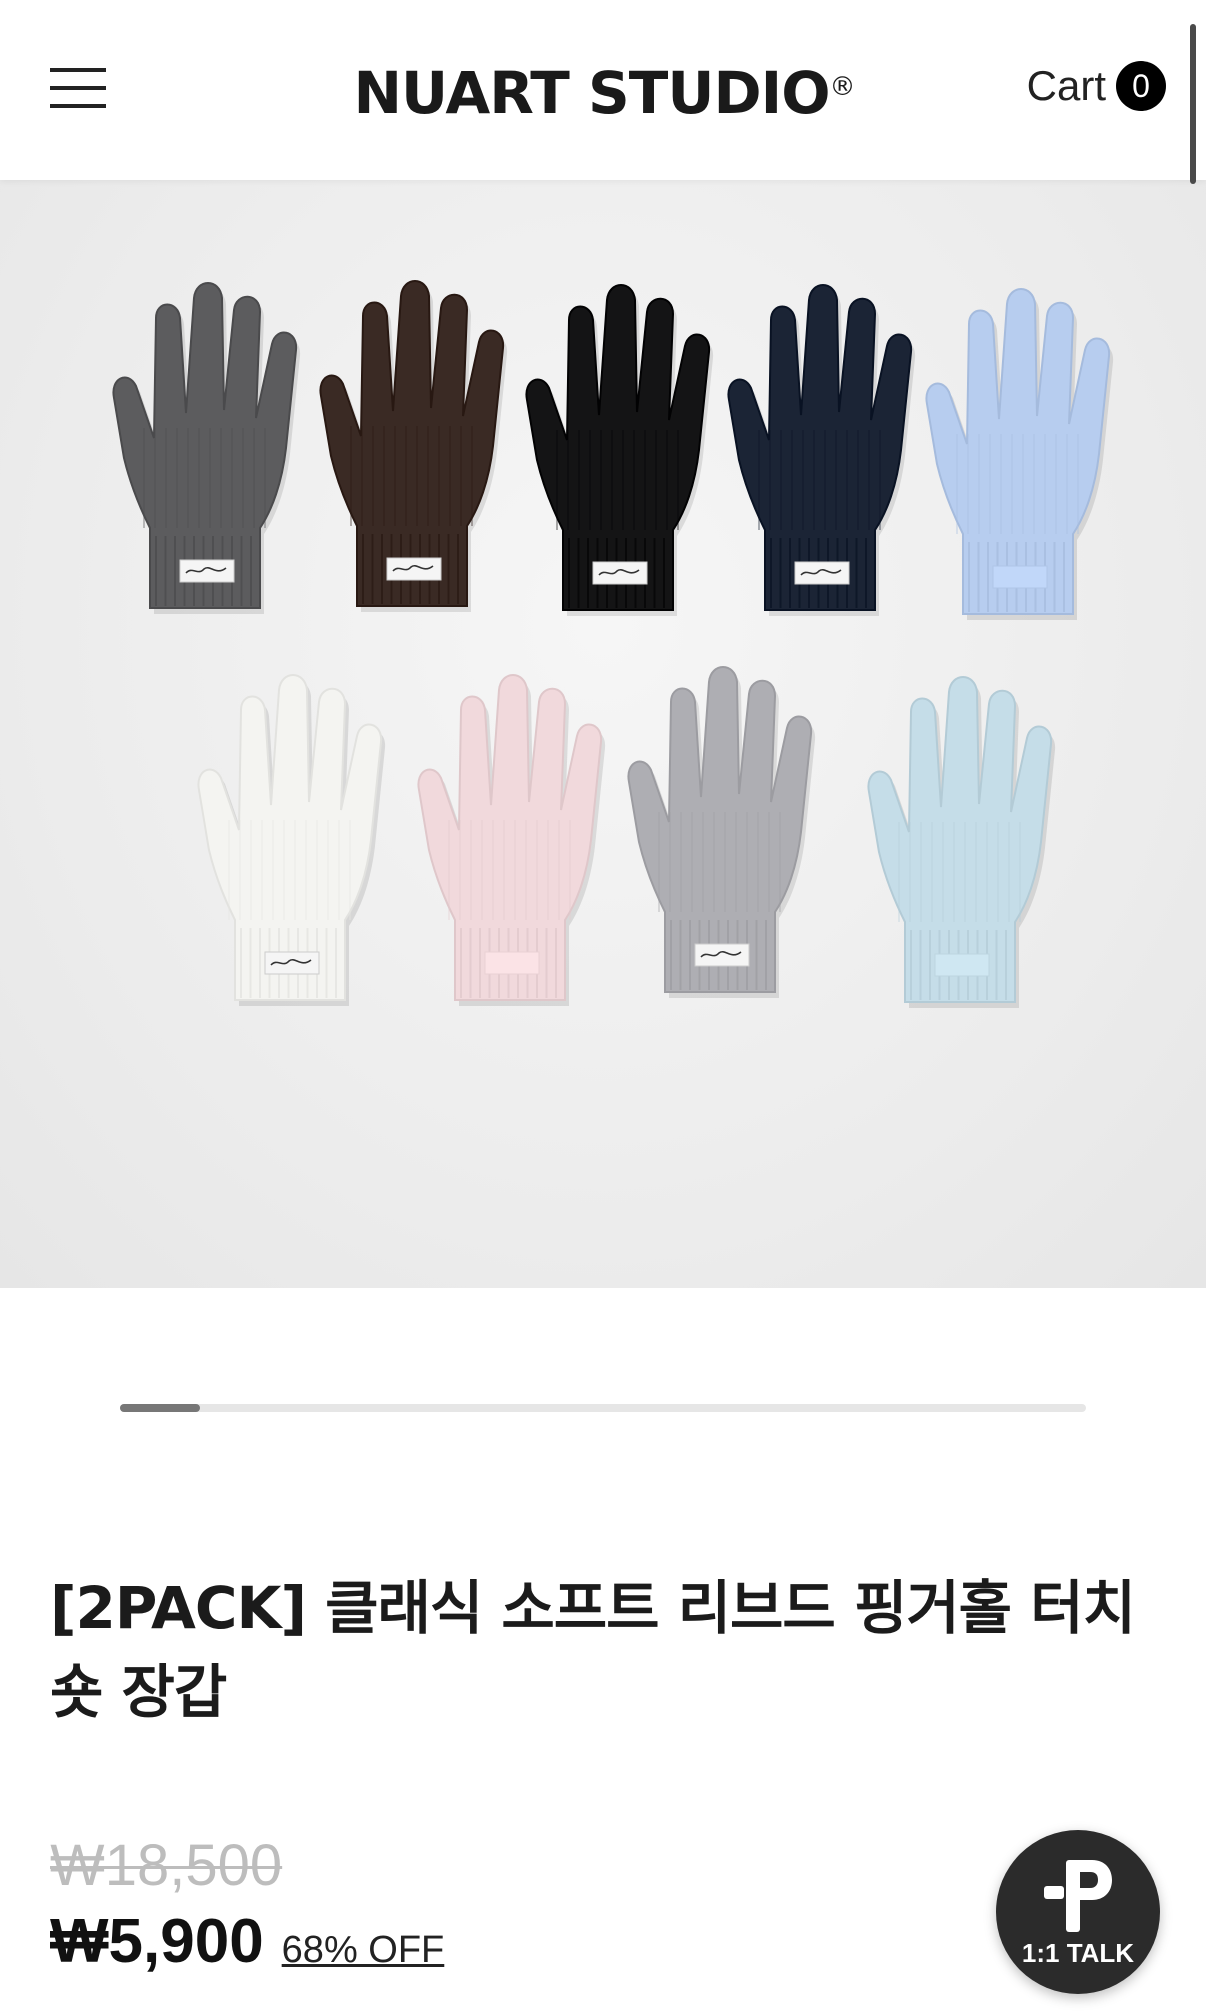  I want to click on page-scrollbar, so click(1193, 104).